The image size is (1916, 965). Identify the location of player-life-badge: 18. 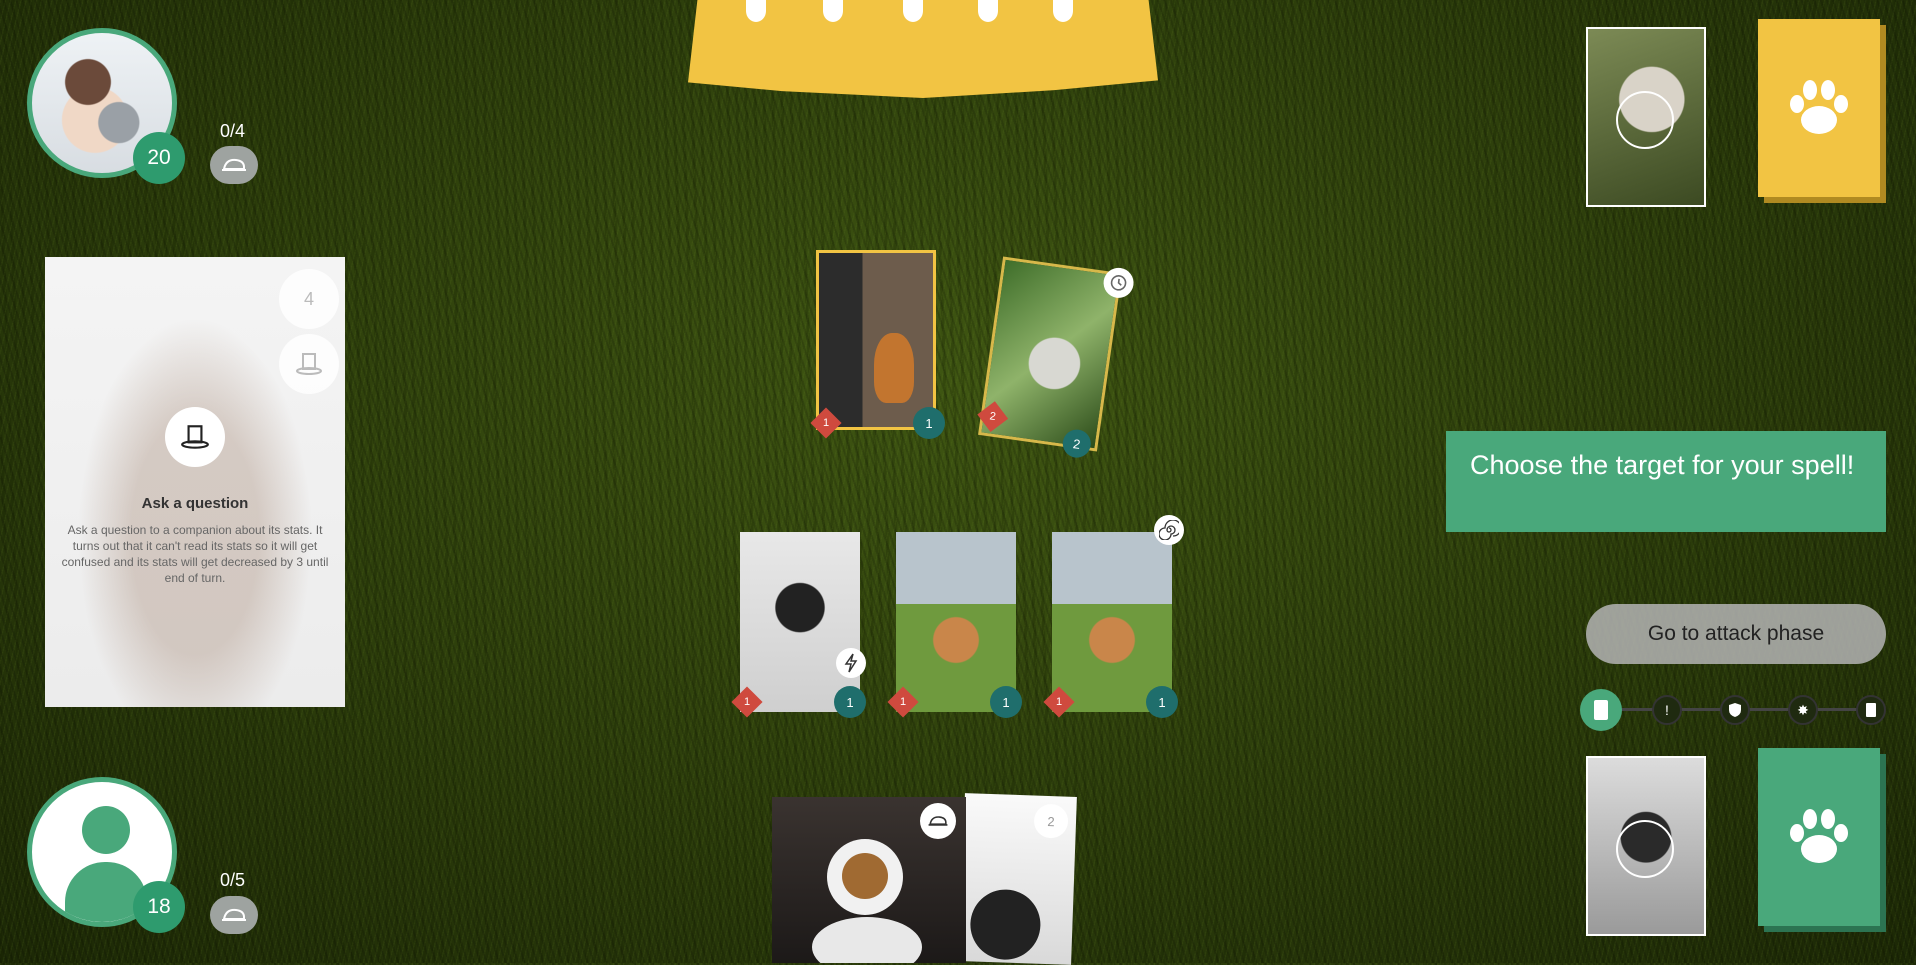
(159, 907).